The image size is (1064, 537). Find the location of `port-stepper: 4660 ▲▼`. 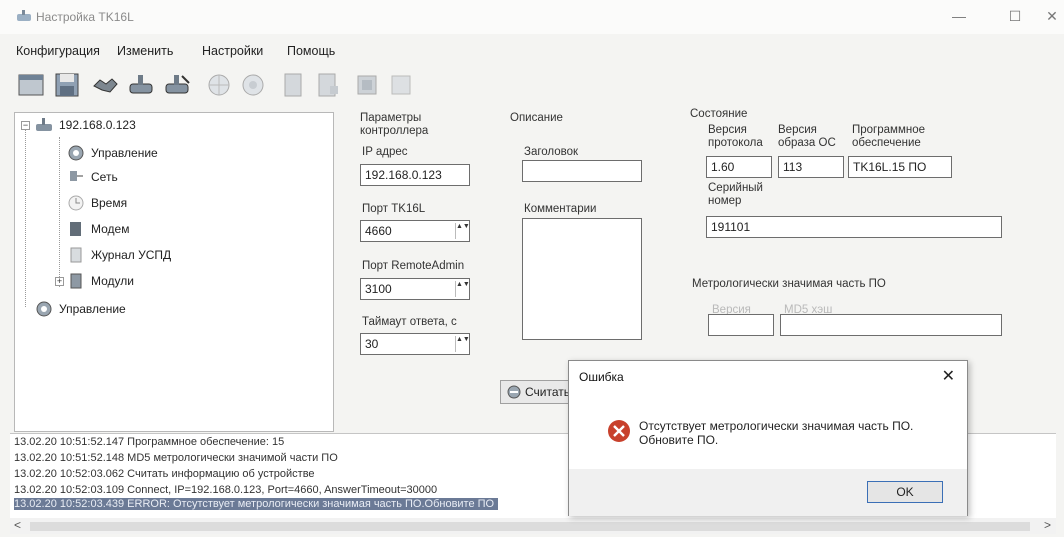

port-stepper: 4660 ▲▼ is located at coordinates (415, 231).